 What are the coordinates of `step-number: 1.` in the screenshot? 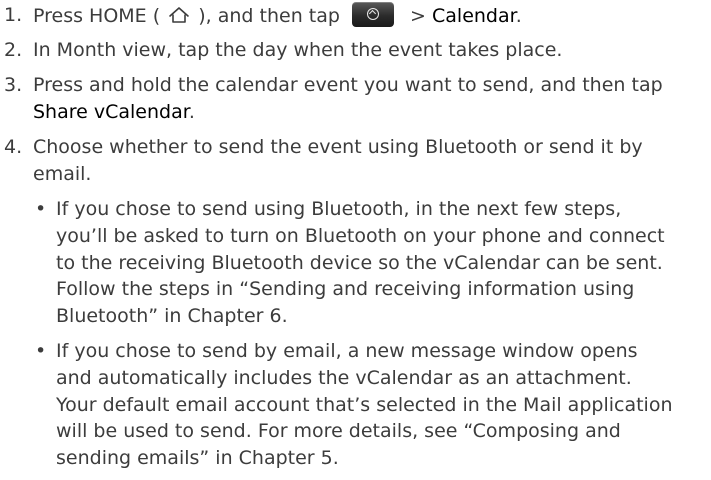 It's located at (13, 15).